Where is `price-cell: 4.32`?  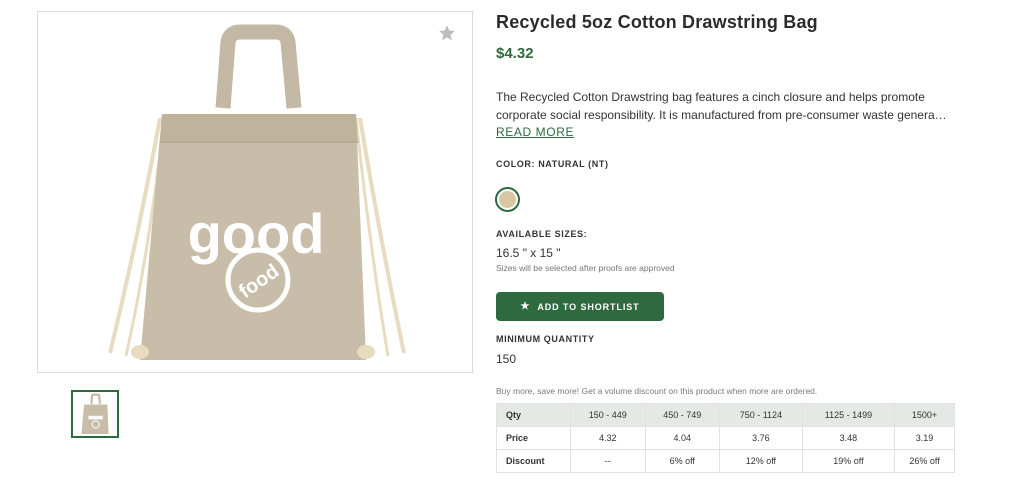
price-cell: 4.32 is located at coordinates (608, 438).